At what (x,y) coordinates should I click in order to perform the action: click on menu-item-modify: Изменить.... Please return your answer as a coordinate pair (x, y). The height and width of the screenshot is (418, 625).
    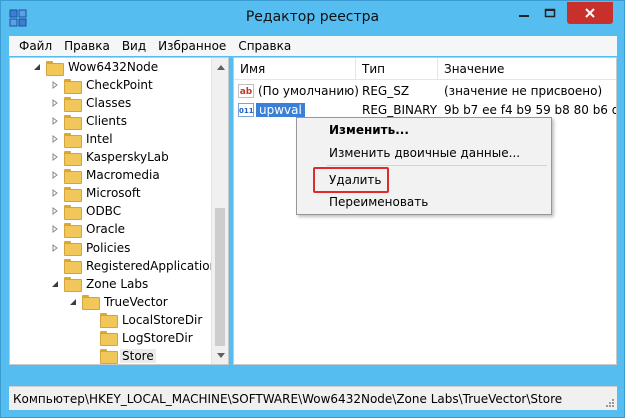
    Looking at the image, I should click on (369, 130).